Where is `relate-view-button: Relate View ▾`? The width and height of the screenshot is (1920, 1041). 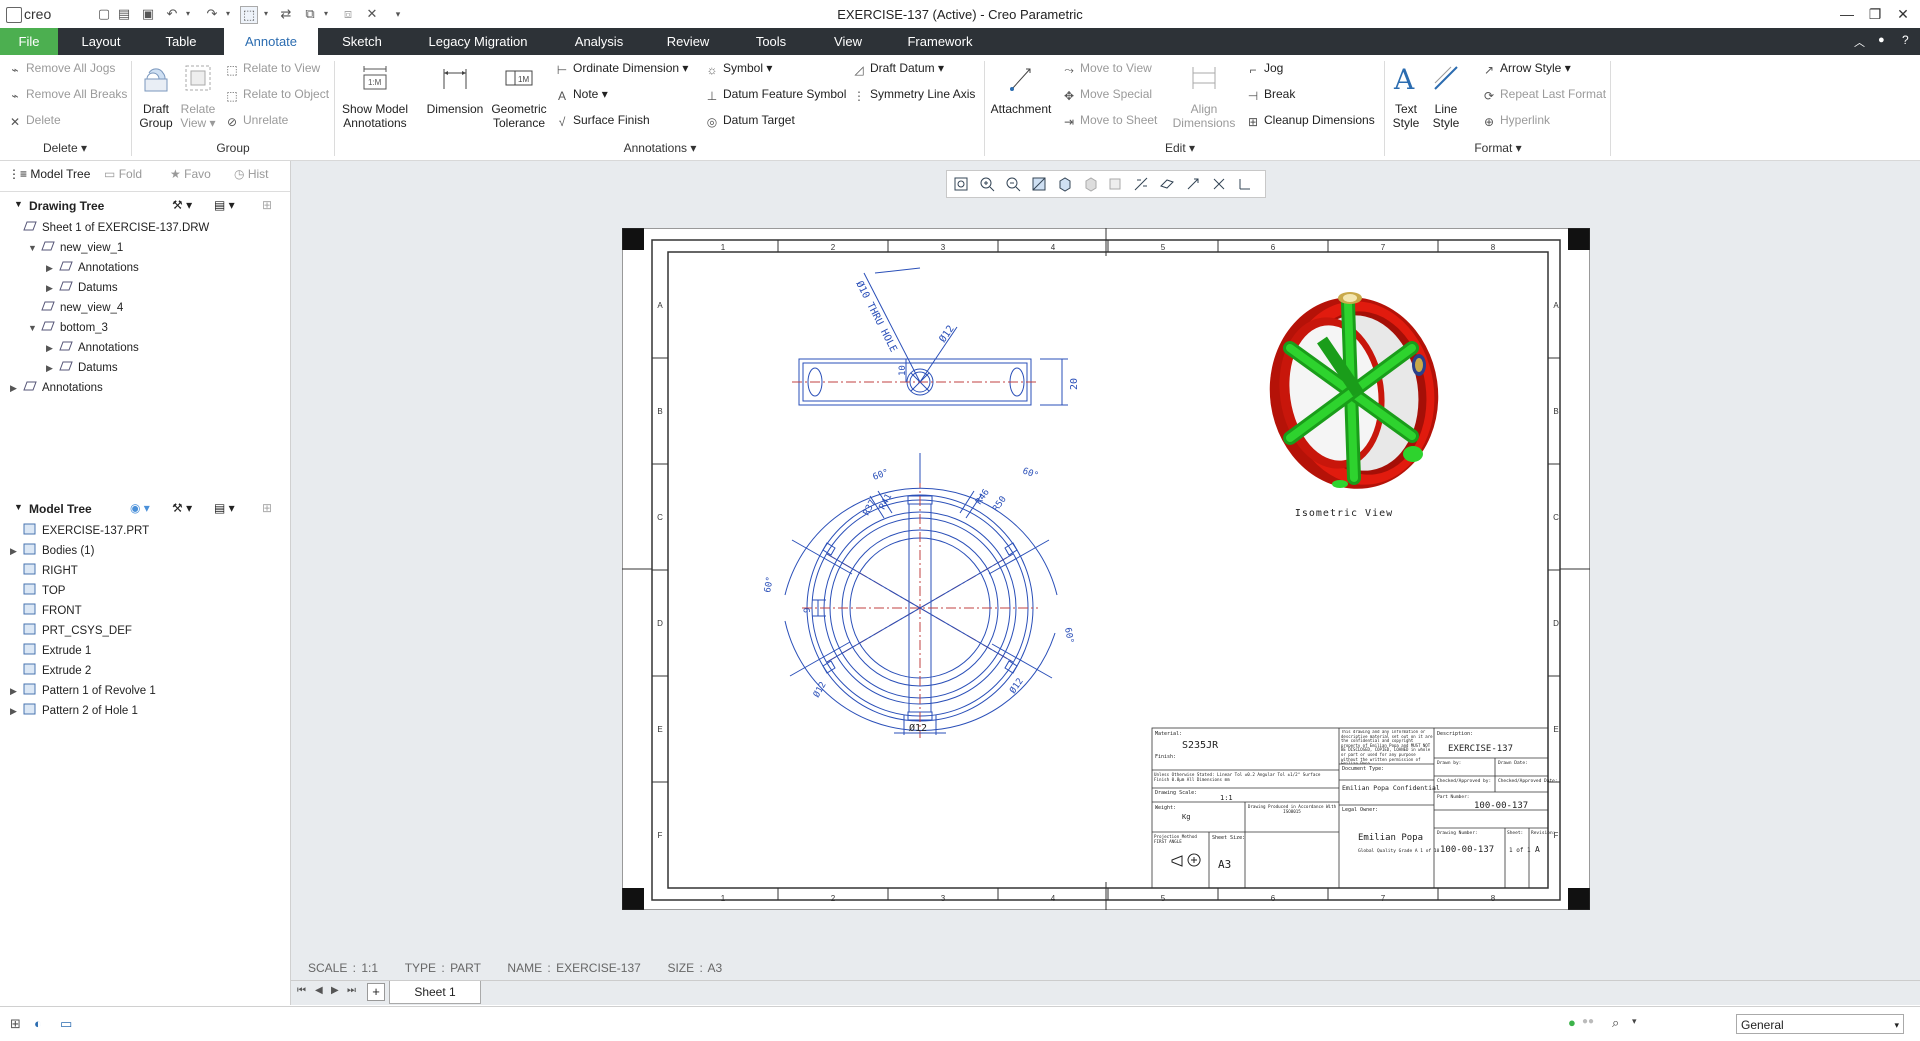 relate-view-button: Relate View ▾ is located at coordinates (198, 95).